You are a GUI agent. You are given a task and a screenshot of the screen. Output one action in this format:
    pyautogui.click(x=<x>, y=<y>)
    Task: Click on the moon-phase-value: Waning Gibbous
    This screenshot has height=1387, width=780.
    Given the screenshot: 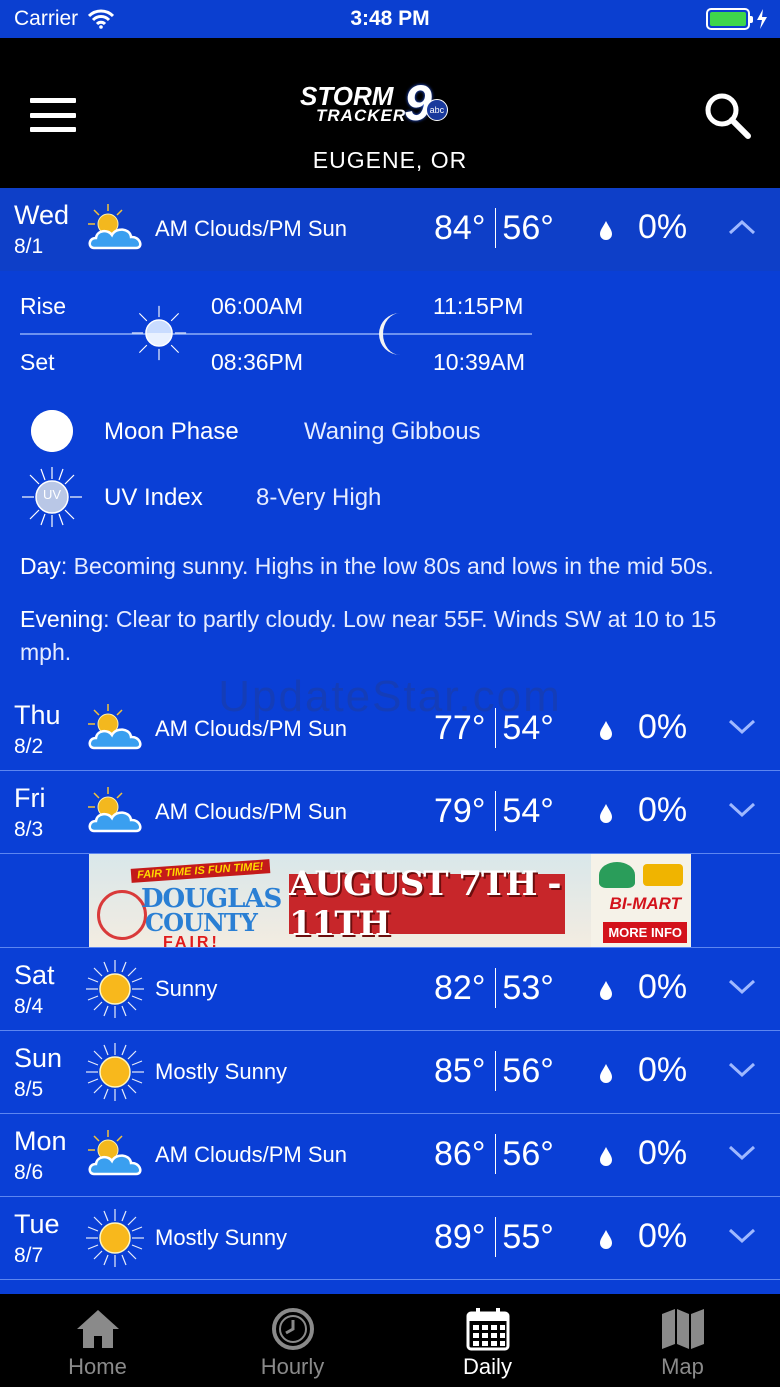 What is the action you would take?
    pyautogui.click(x=392, y=431)
    